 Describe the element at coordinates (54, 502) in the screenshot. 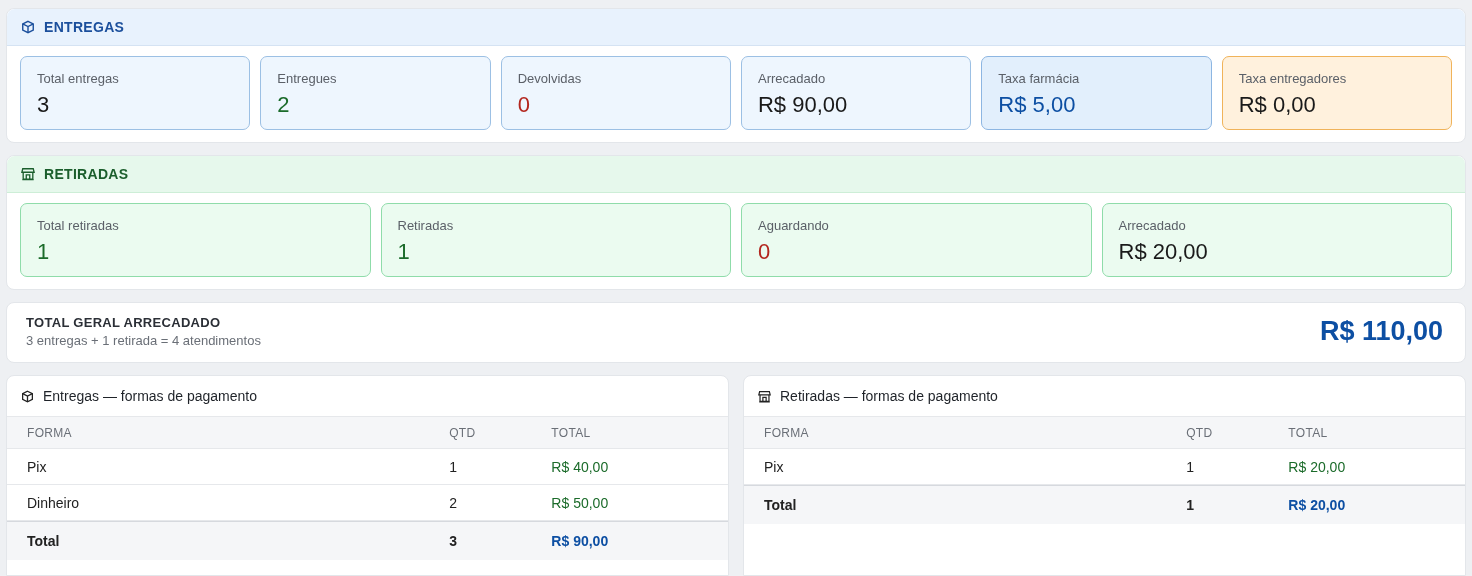

I see `table-cell-text: Dinheiro` at that location.